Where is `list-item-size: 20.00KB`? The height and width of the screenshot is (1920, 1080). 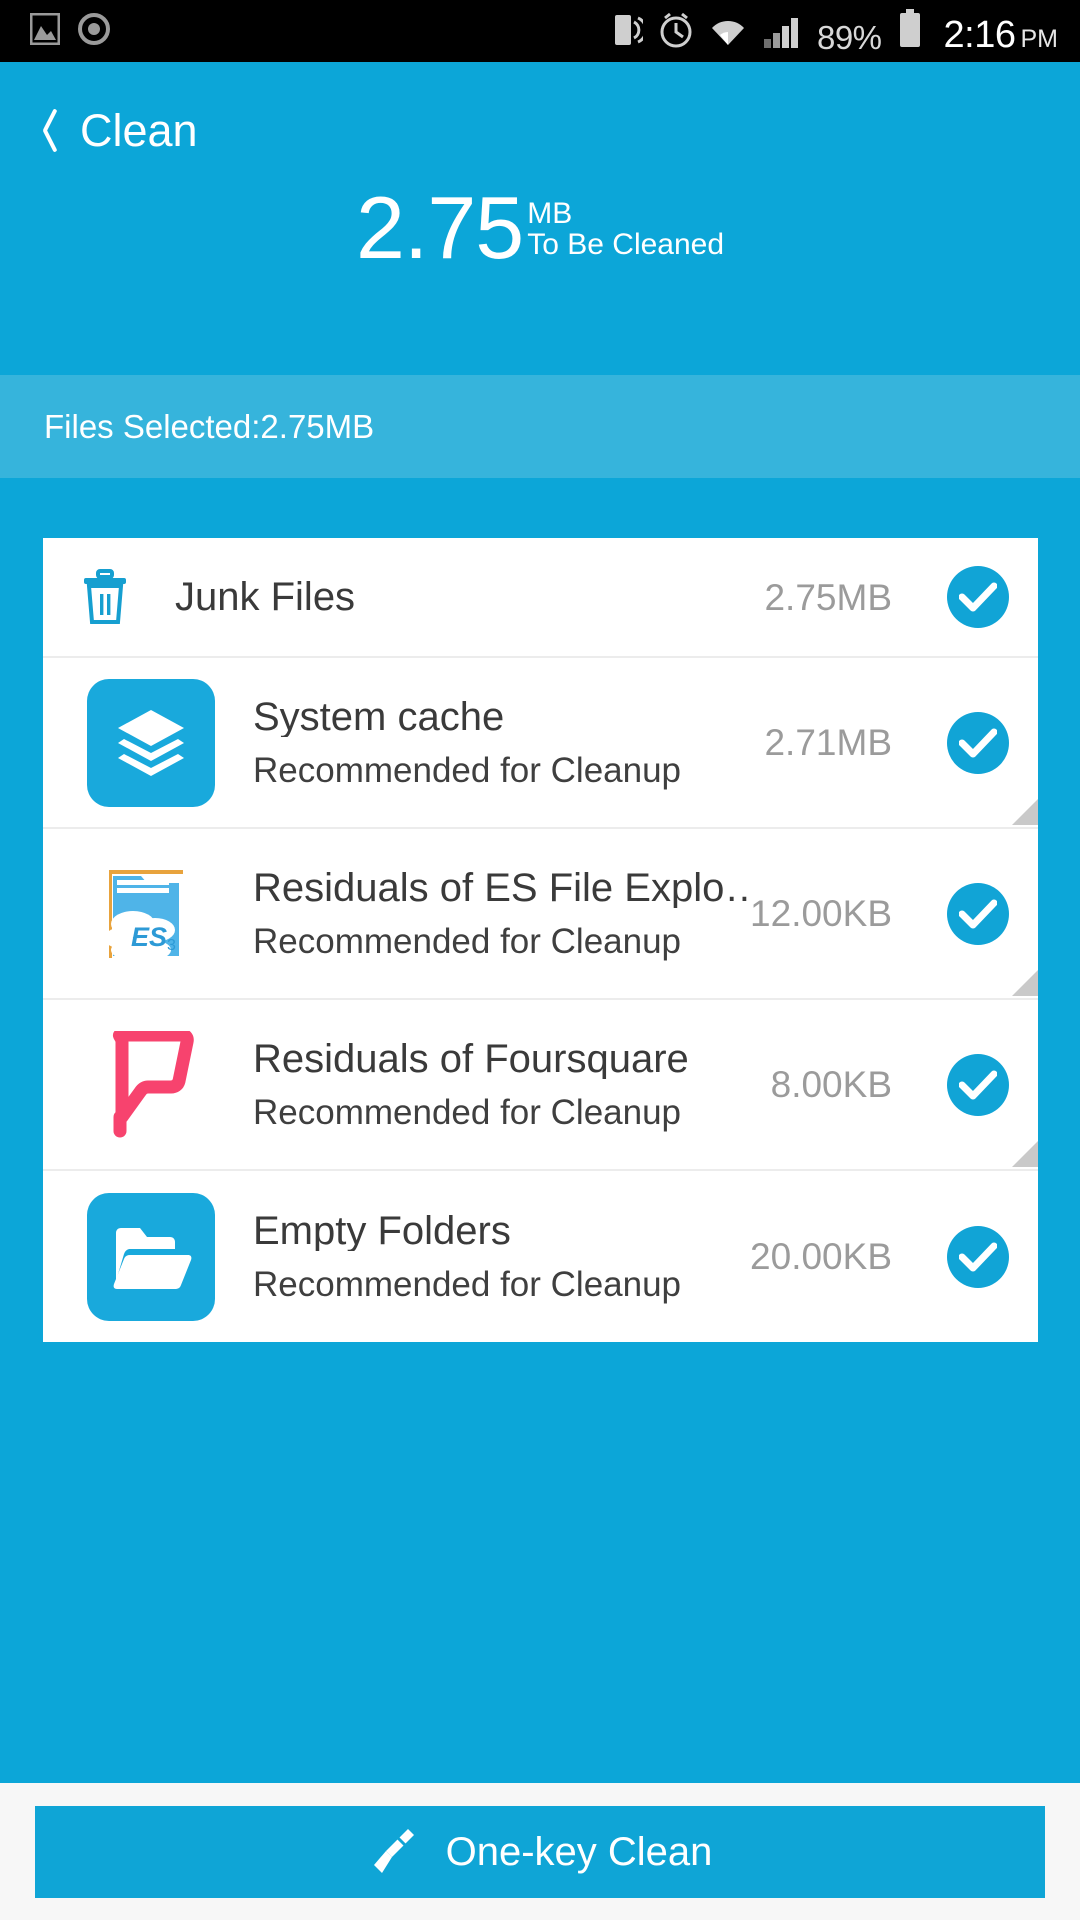
list-item-size: 20.00KB is located at coordinates (821, 1256).